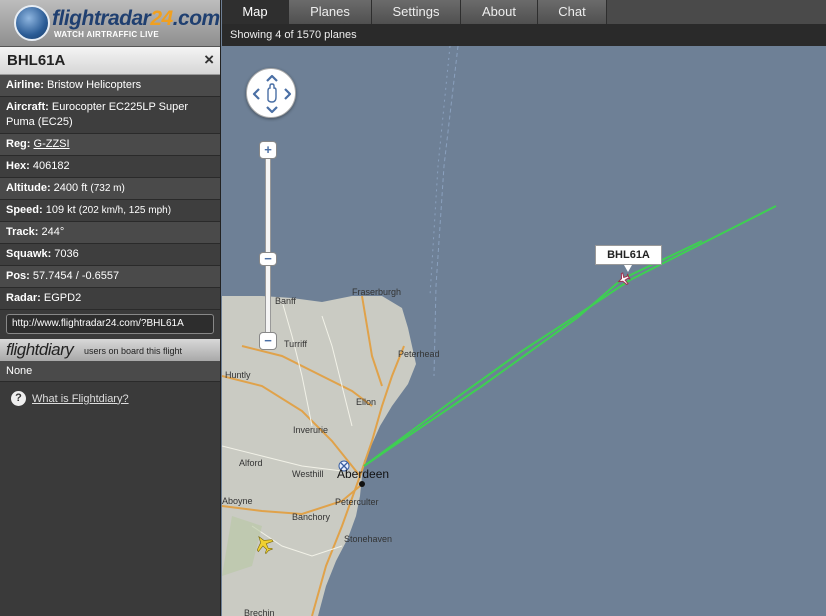 Image resolution: width=826 pixels, height=616 pixels. I want to click on town-label: Alford, so click(251, 463).